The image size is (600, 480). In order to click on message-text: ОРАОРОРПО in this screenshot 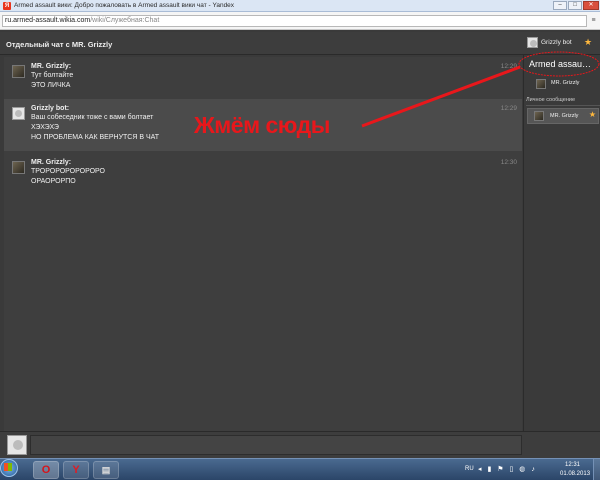, I will do `click(53, 181)`.